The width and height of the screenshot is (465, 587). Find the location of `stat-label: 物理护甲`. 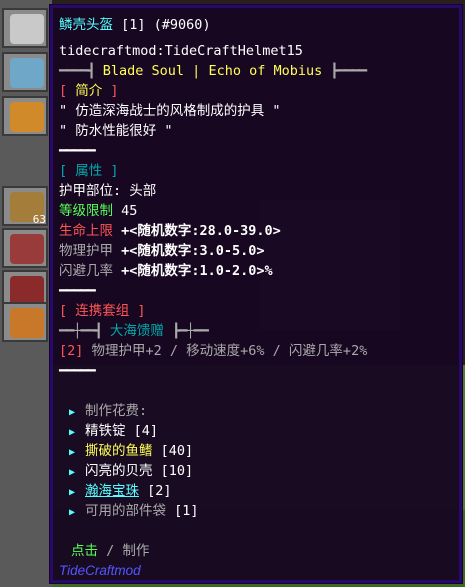

stat-label: 物理护甲 is located at coordinates (86, 251).